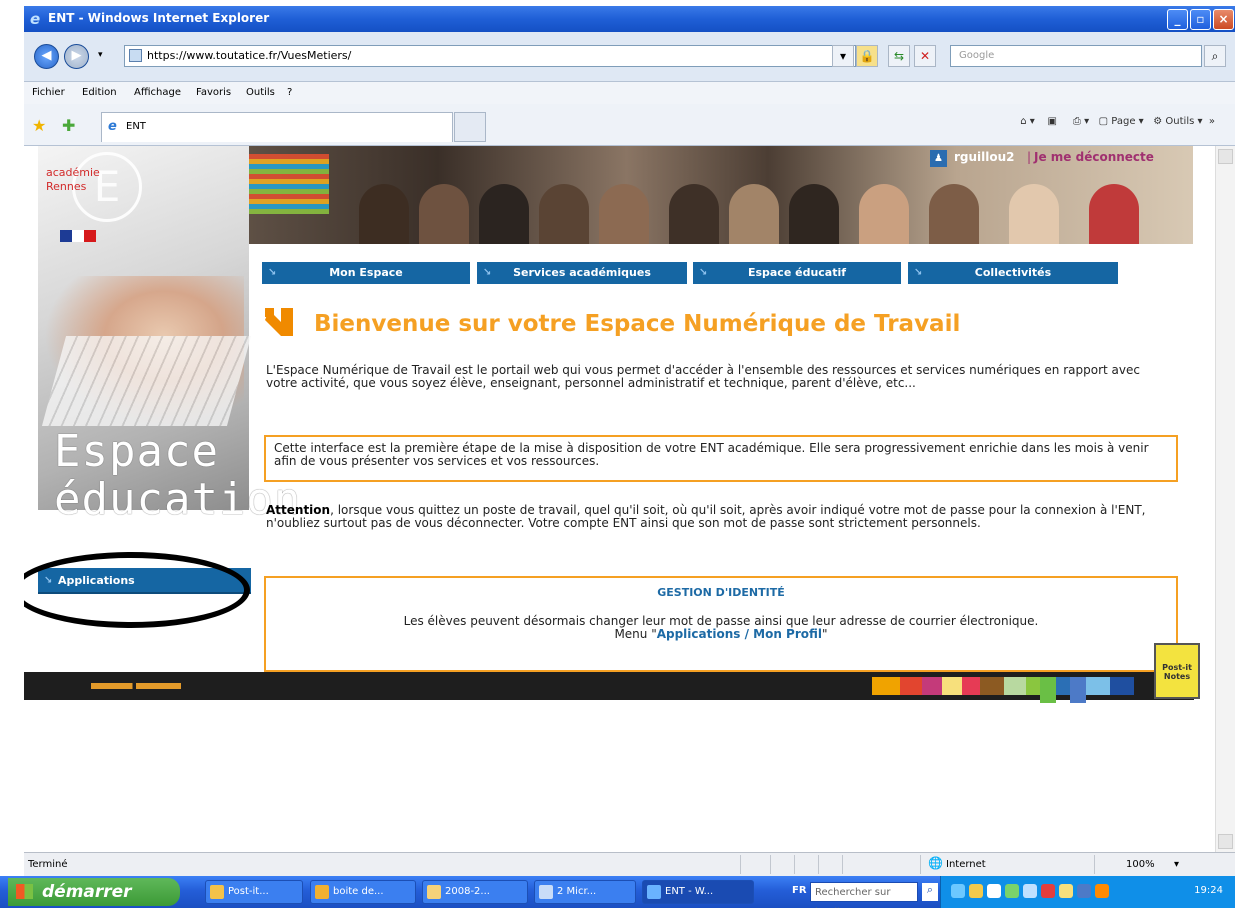  Describe the element at coordinates (1177, 671) in the screenshot. I see `postit-notes-icon: Post-it Notes` at that location.